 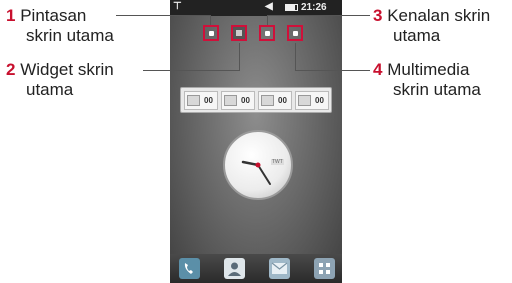 I want to click on phone-icon, so click(x=189, y=268).